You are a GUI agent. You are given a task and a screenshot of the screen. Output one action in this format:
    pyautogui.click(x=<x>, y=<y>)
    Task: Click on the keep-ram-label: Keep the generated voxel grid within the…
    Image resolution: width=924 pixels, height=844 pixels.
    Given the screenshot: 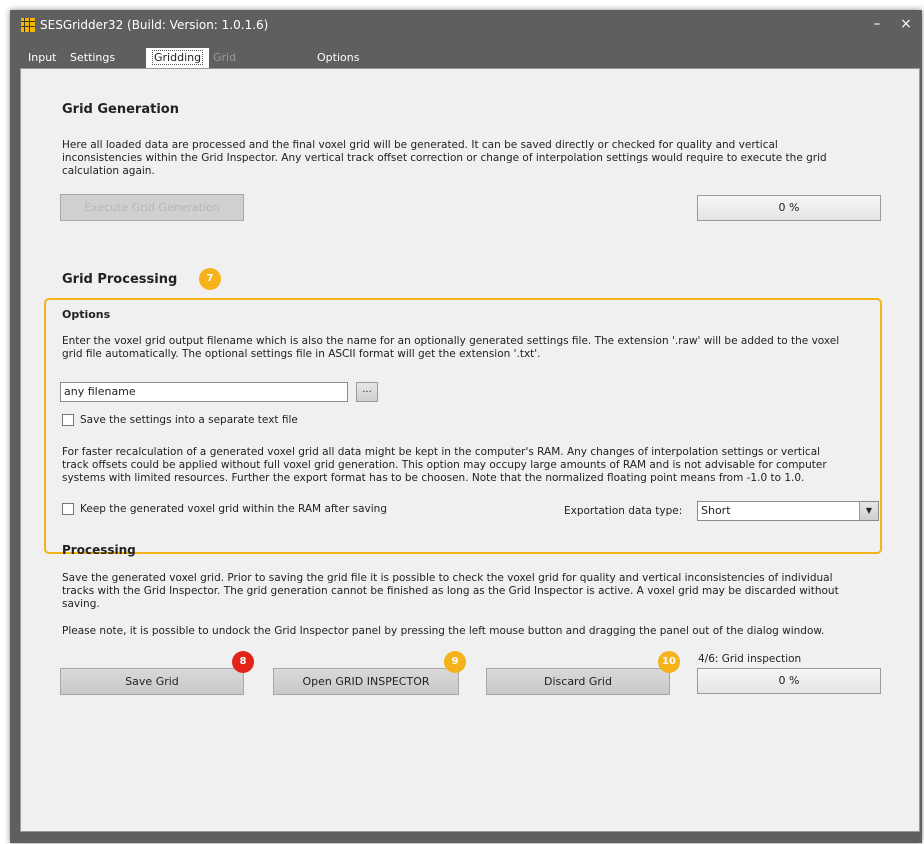 What is the action you would take?
    pyautogui.click(x=233, y=509)
    